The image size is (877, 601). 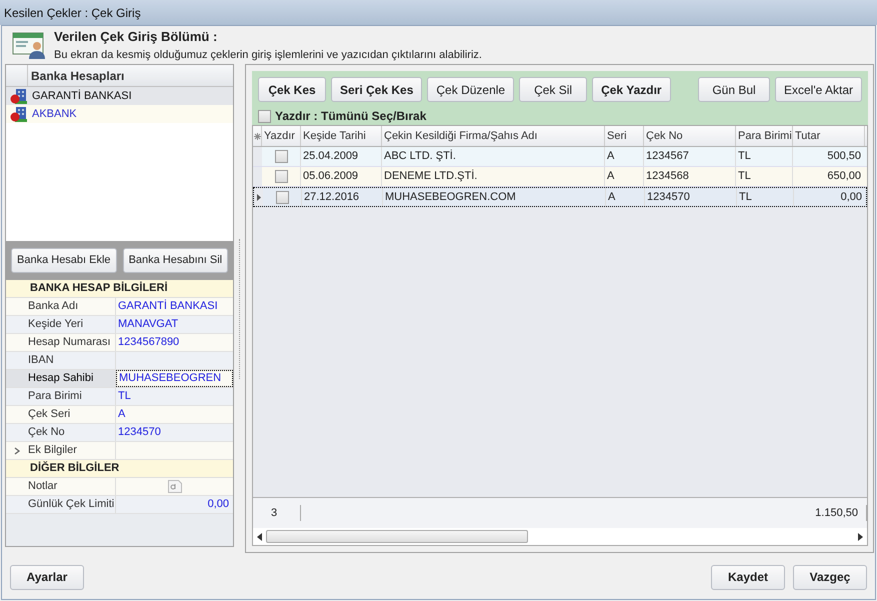 I want to click on select-all-checkbox, so click(x=264, y=116).